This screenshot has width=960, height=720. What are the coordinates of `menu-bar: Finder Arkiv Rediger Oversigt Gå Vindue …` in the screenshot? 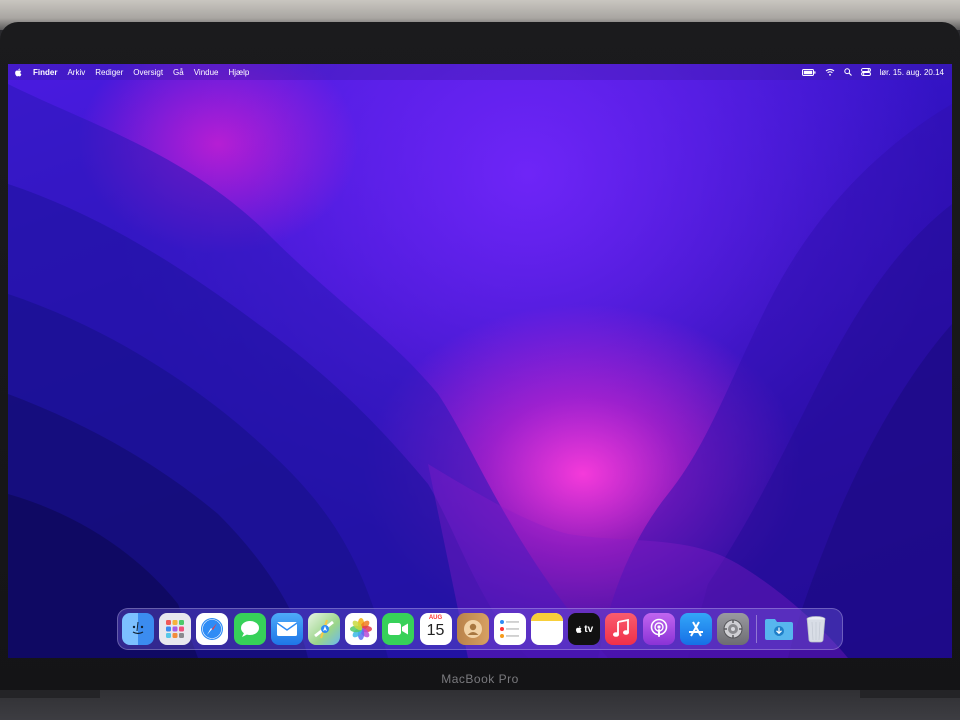 It's located at (480, 72).